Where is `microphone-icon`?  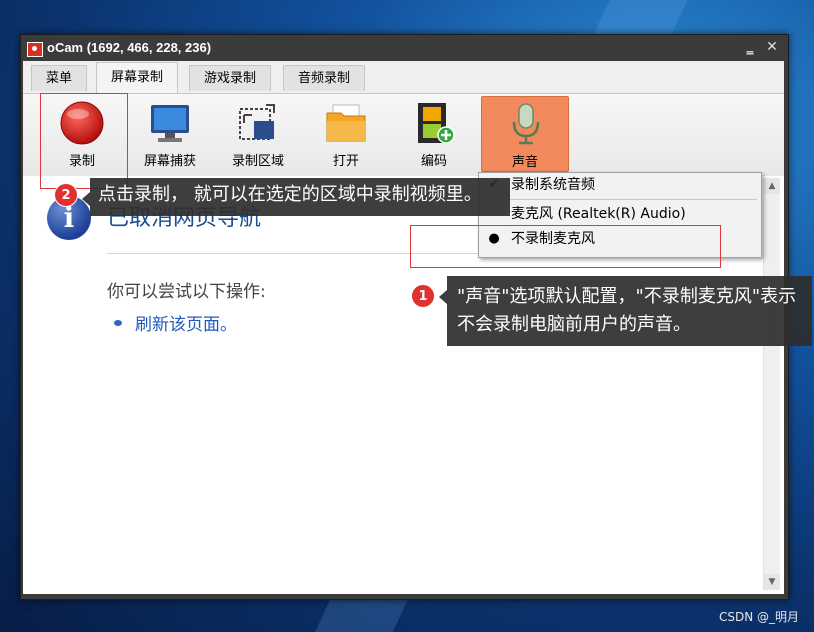 microphone-icon is located at coordinates (526, 124).